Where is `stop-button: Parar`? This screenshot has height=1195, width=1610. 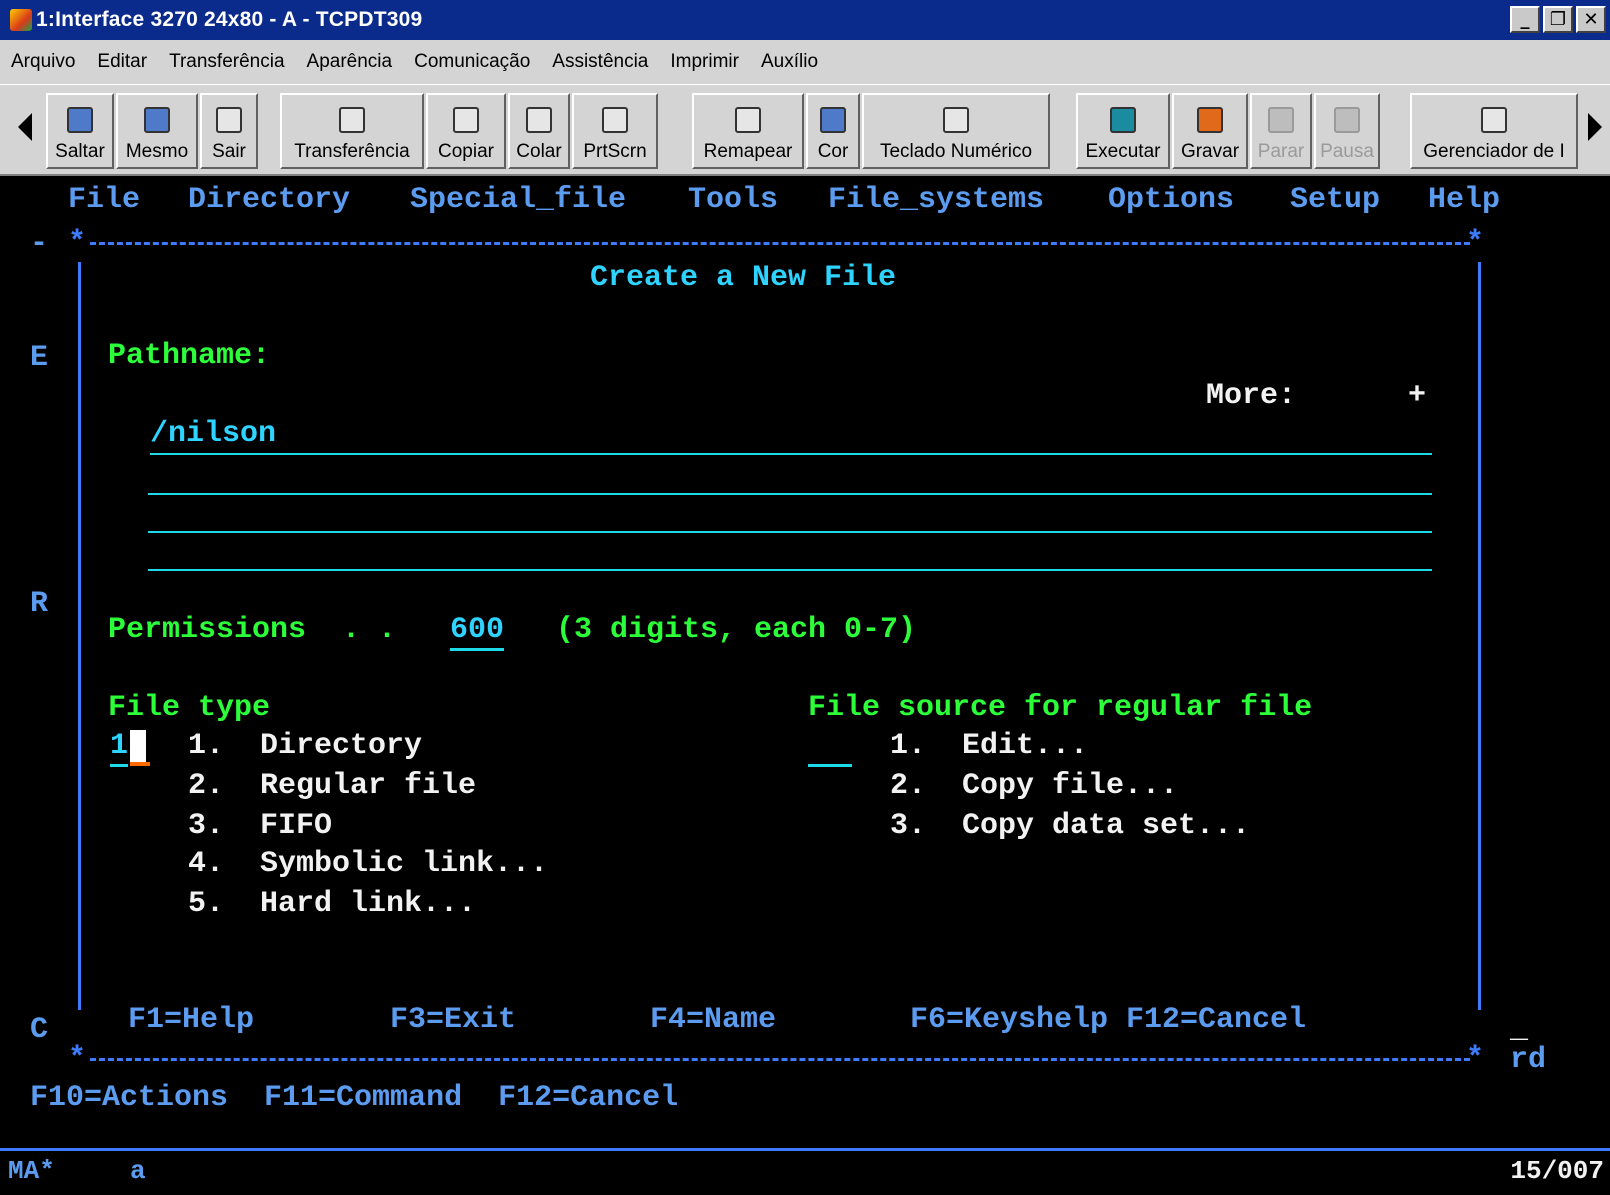 stop-button: Parar is located at coordinates (1281, 131).